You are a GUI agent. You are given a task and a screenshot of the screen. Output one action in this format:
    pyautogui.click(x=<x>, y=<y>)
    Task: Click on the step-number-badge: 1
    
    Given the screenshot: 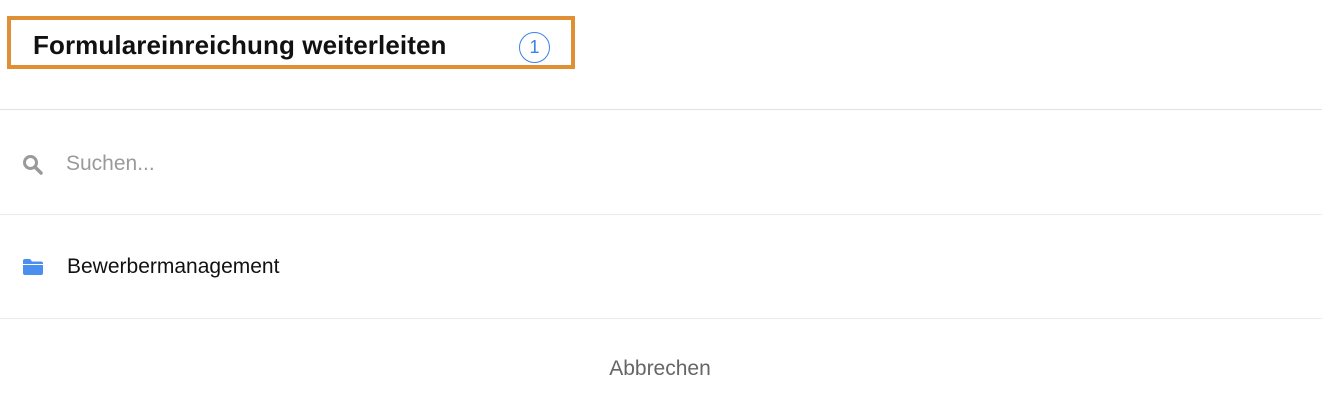 What is the action you would take?
    pyautogui.click(x=534, y=47)
    